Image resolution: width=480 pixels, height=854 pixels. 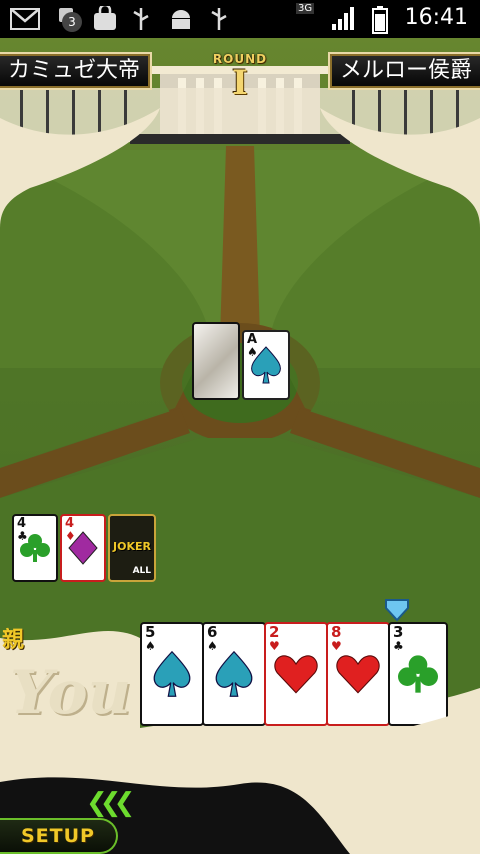 What do you see at coordinates (397, 610) in the screenshot?
I see `selection-marker-icon` at bounding box center [397, 610].